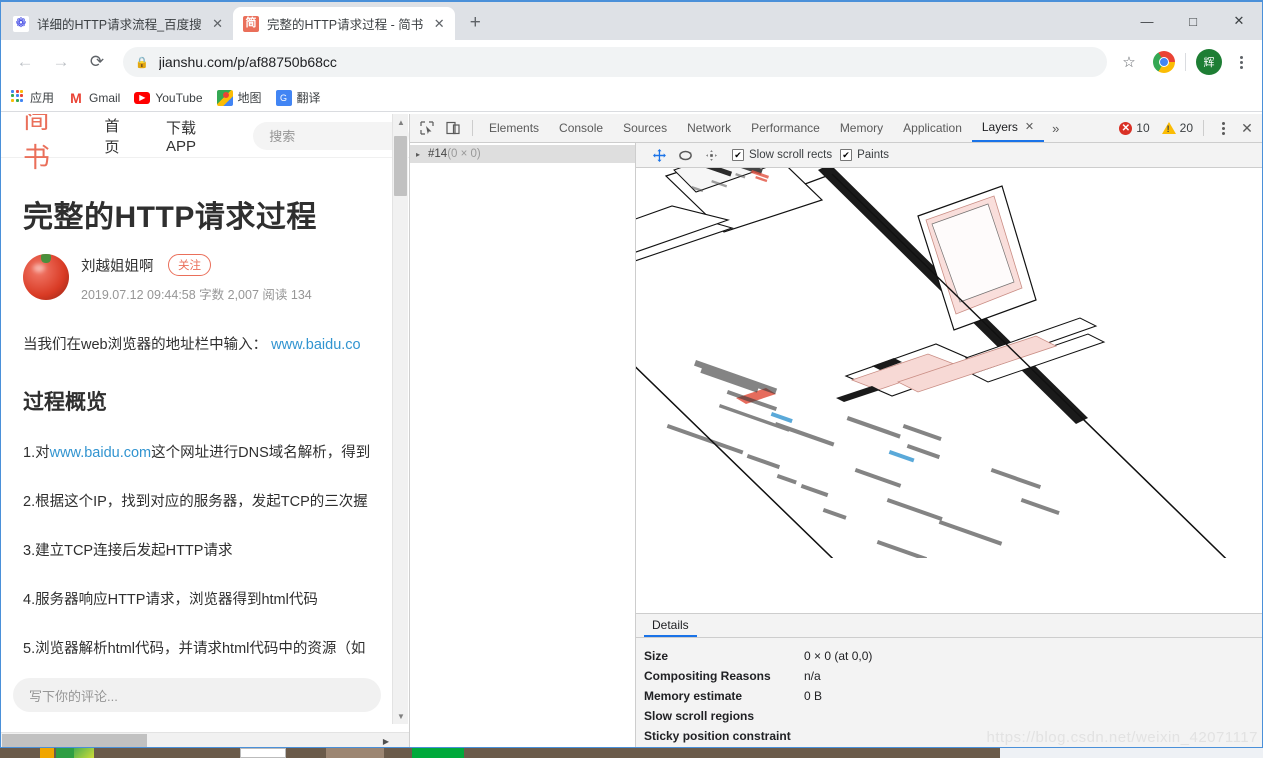 The height and width of the screenshot is (758, 1263). Describe the element at coordinates (812, 676) in the screenshot. I see `details-value: n/a` at that location.